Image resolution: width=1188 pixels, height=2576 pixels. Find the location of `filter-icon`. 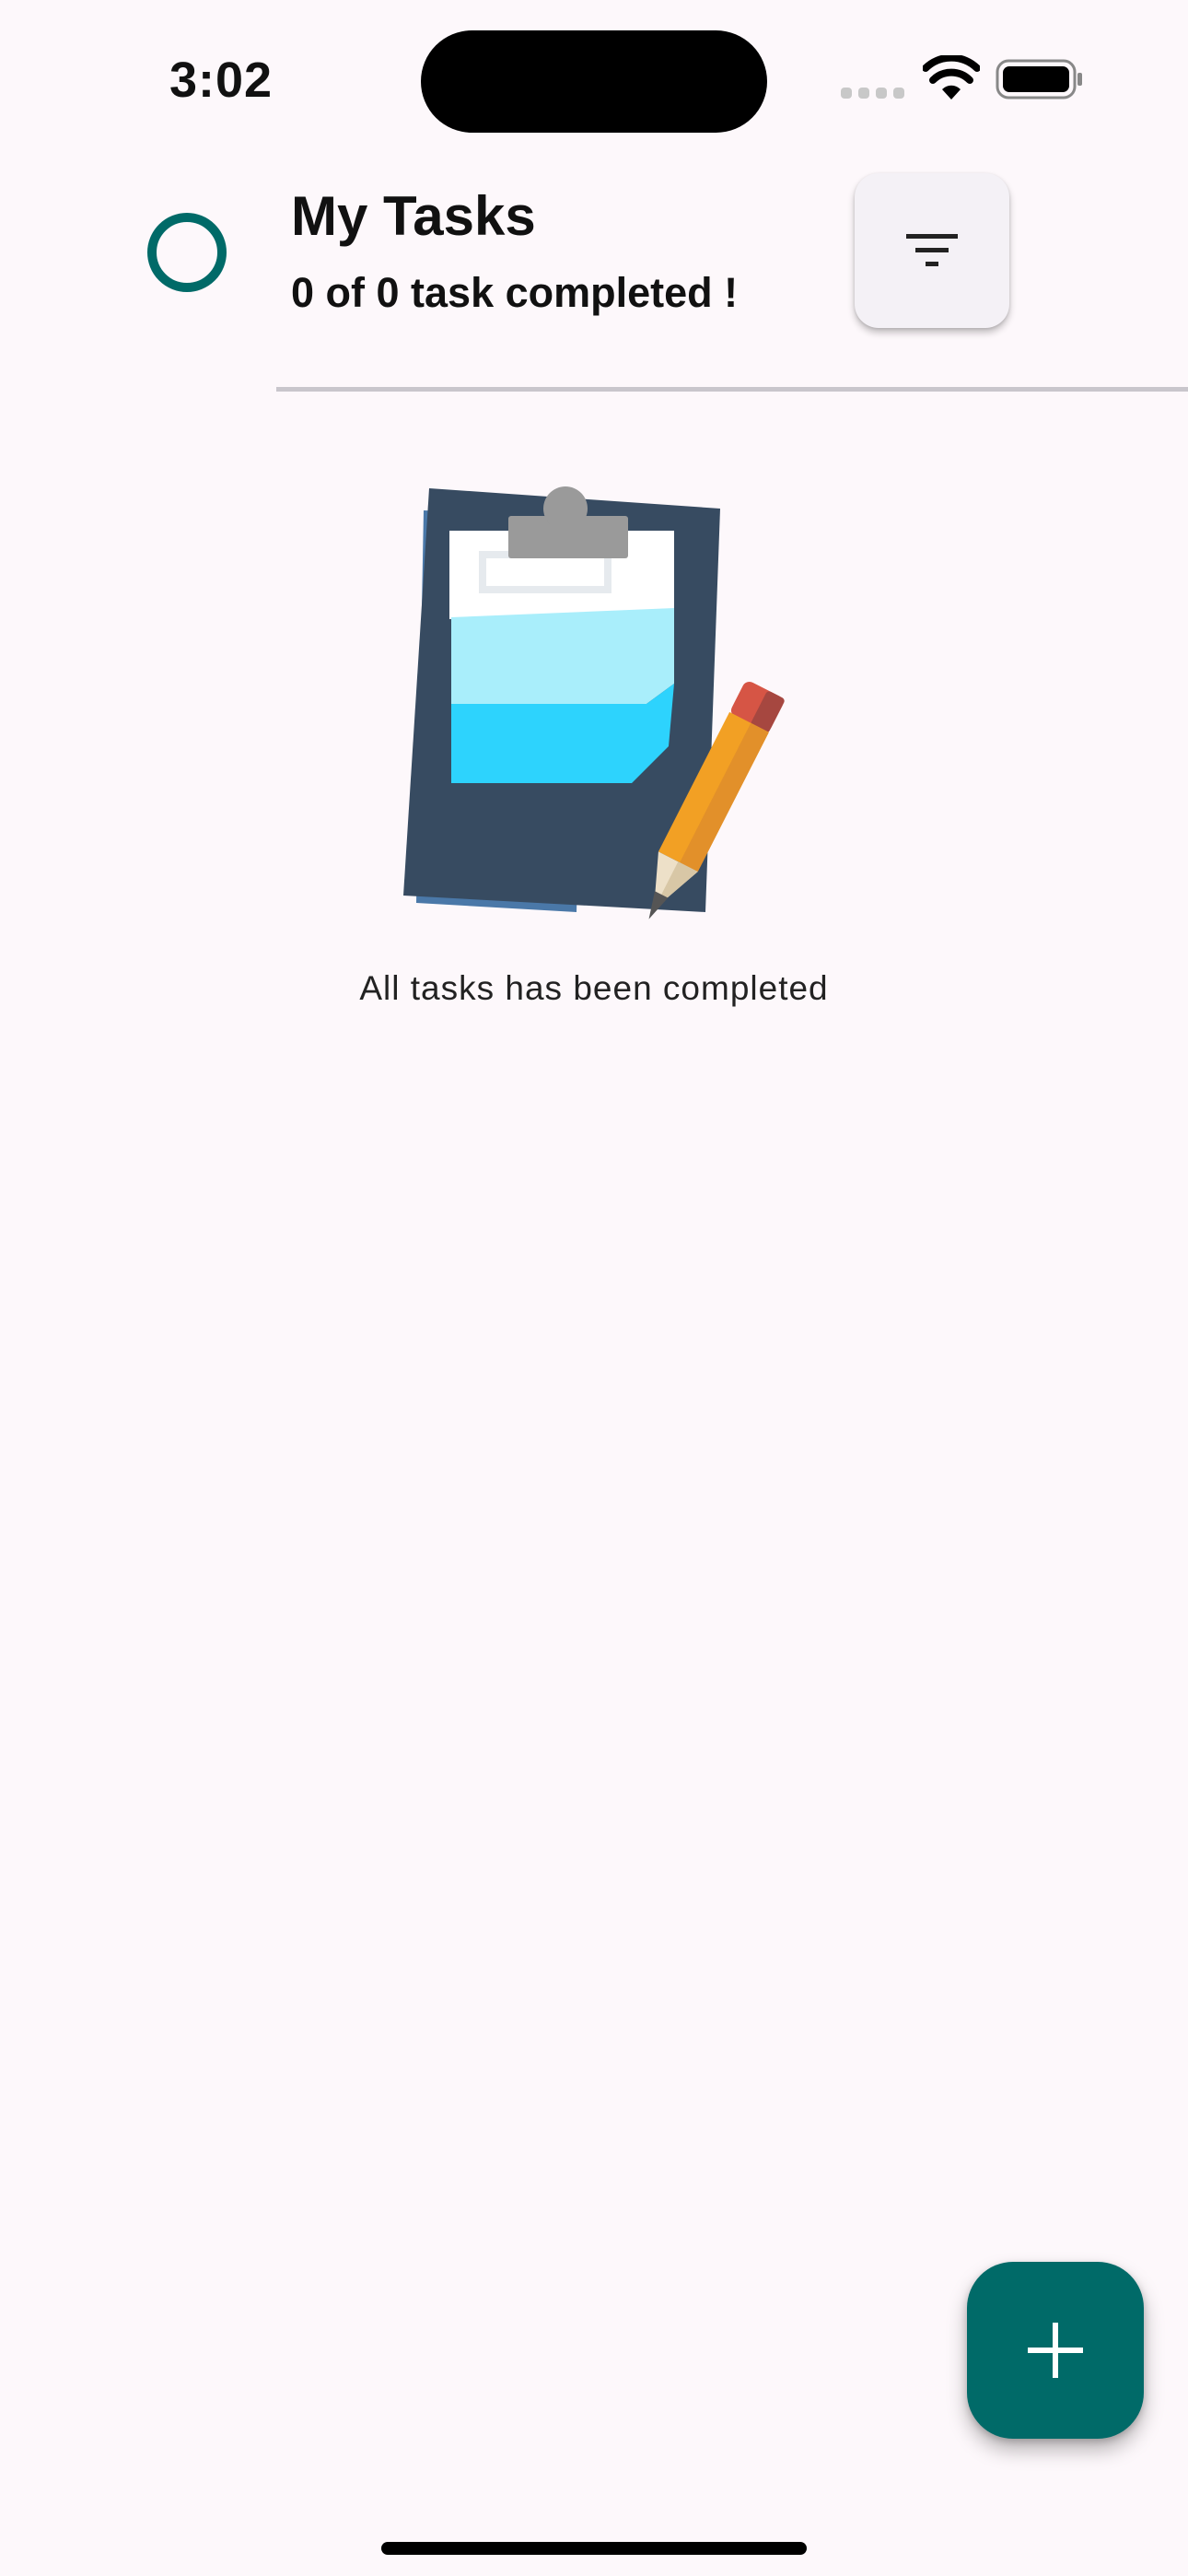

filter-icon is located at coordinates (932, 250).